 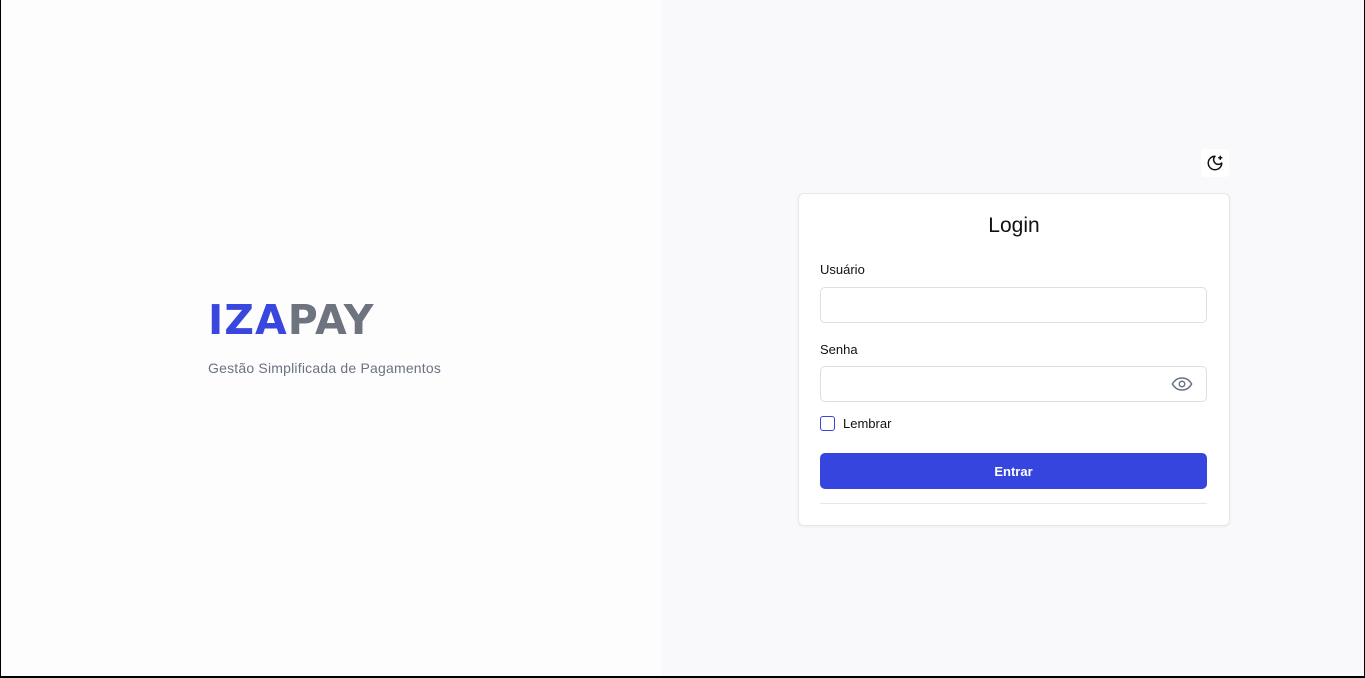 What do you see at coordinates (827, 423) in the screenshot?
I see `remember-checkbox` at bounding box center [827, 423].